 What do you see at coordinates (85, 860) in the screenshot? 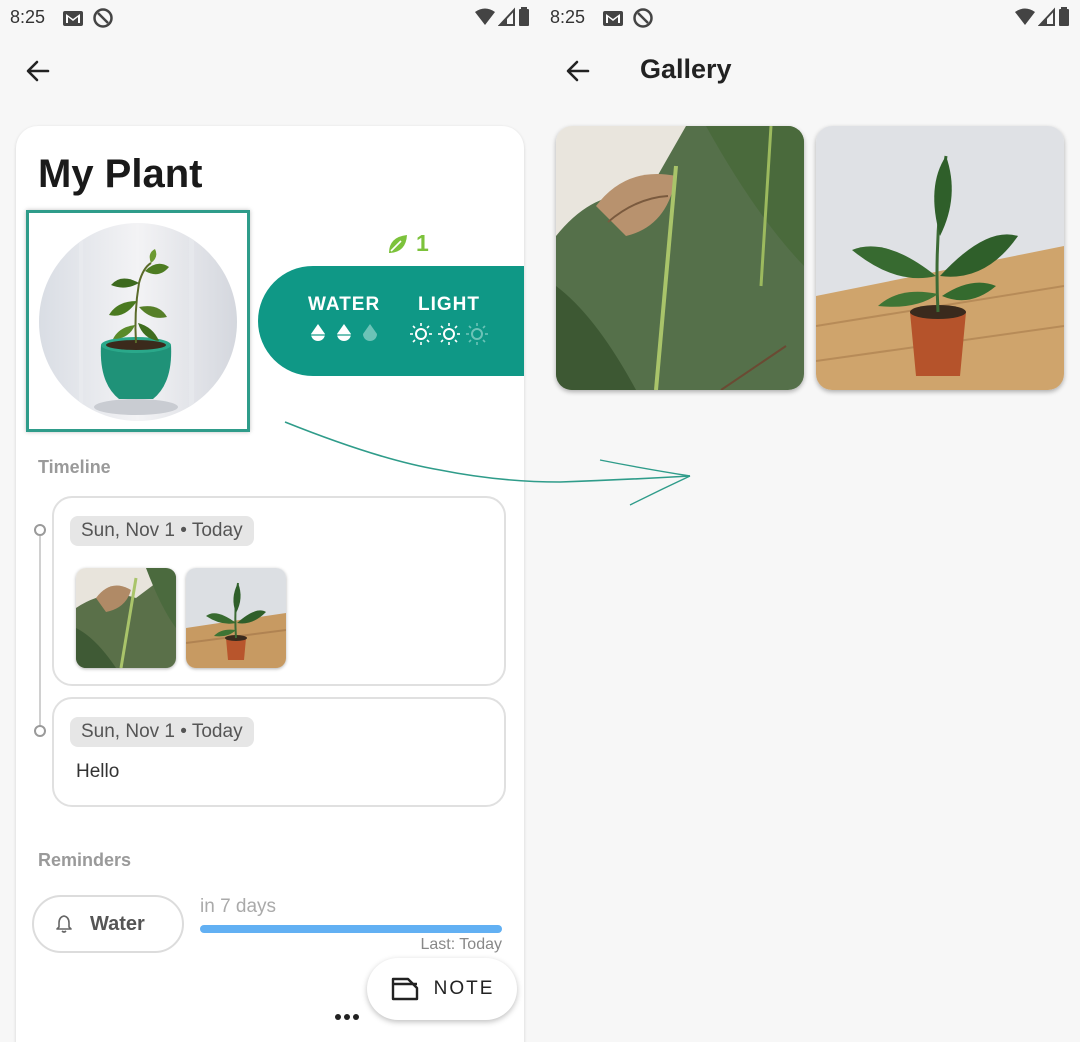
I see `reminders-heading: Reminders` at bounding box center [85, 860].